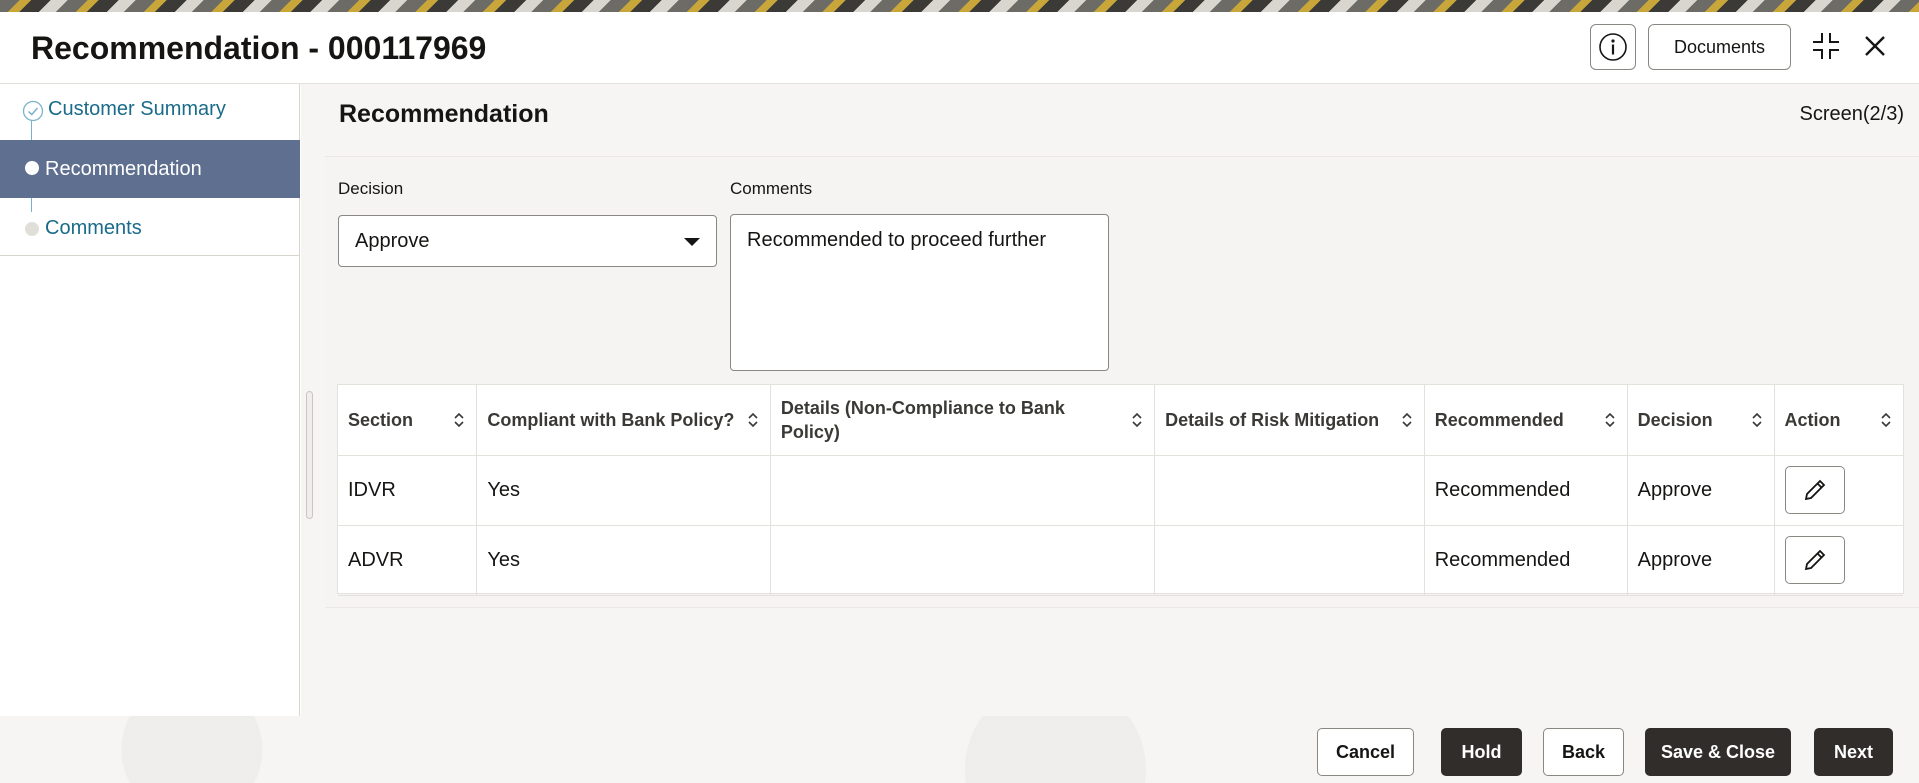 This screenshot has width=1919, height=783. I want to click on table-row: ADVR Yes Recommended Approve, so click(1120, 560).